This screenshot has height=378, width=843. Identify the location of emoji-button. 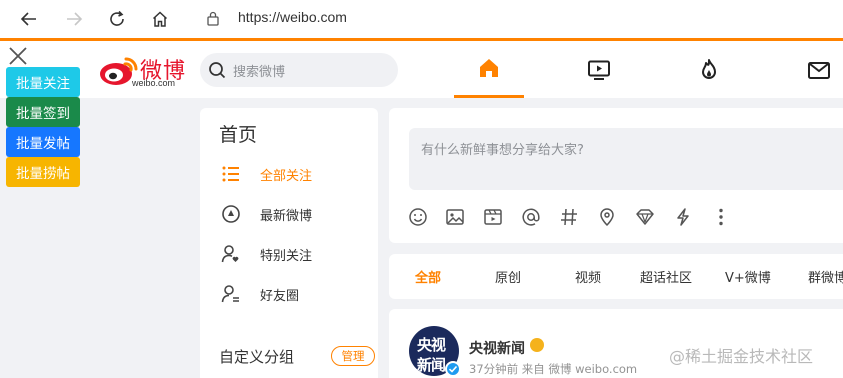
(418, 217).